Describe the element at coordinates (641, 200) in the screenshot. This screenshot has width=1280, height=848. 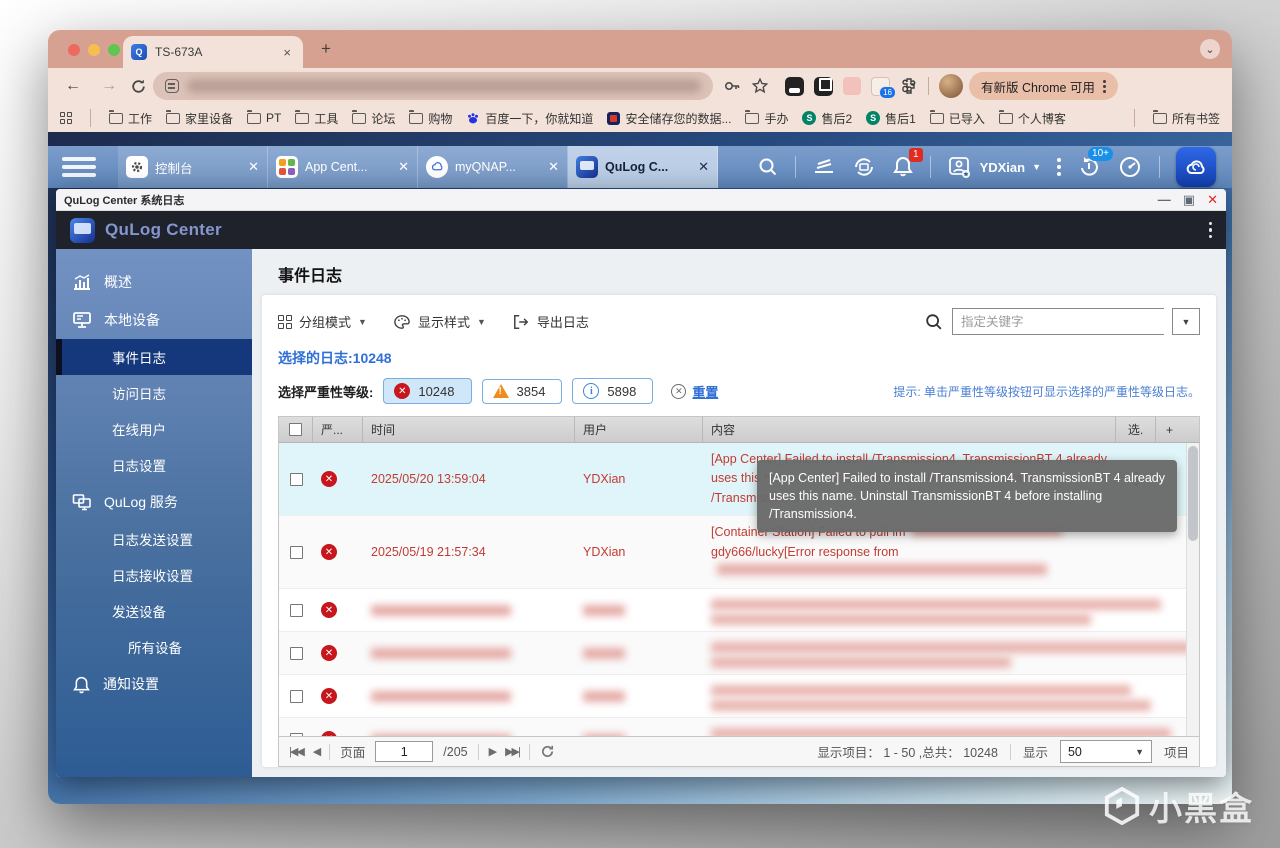
I see `window-titlebar: QuLog Center 系统日志 — ▣ ✕` at that location.